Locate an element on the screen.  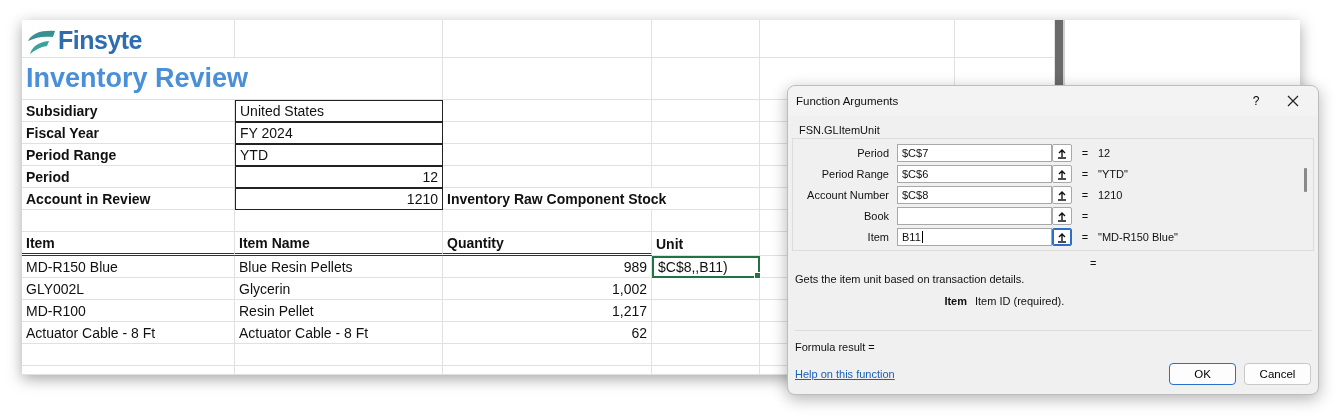
parameter-value: 12 is located at coordinates (339, 177).